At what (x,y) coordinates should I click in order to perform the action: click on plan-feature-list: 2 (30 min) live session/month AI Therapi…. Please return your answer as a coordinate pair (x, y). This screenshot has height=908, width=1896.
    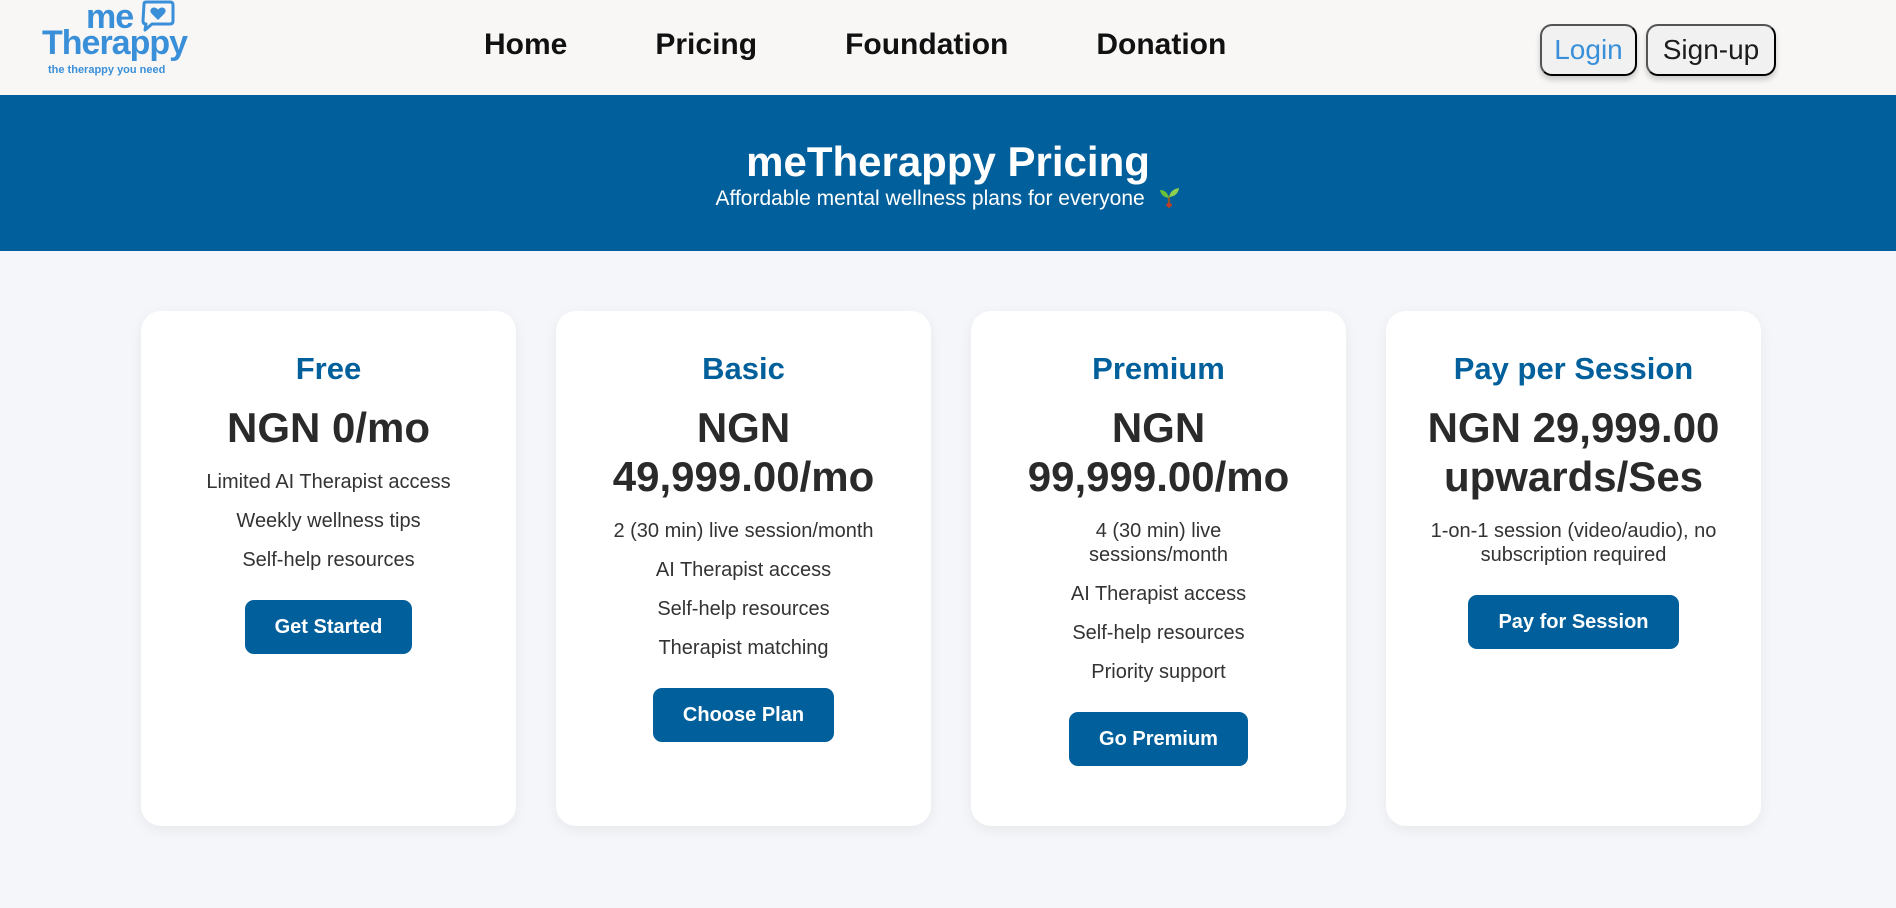
    Looking at the image, I should click on (743, 589).